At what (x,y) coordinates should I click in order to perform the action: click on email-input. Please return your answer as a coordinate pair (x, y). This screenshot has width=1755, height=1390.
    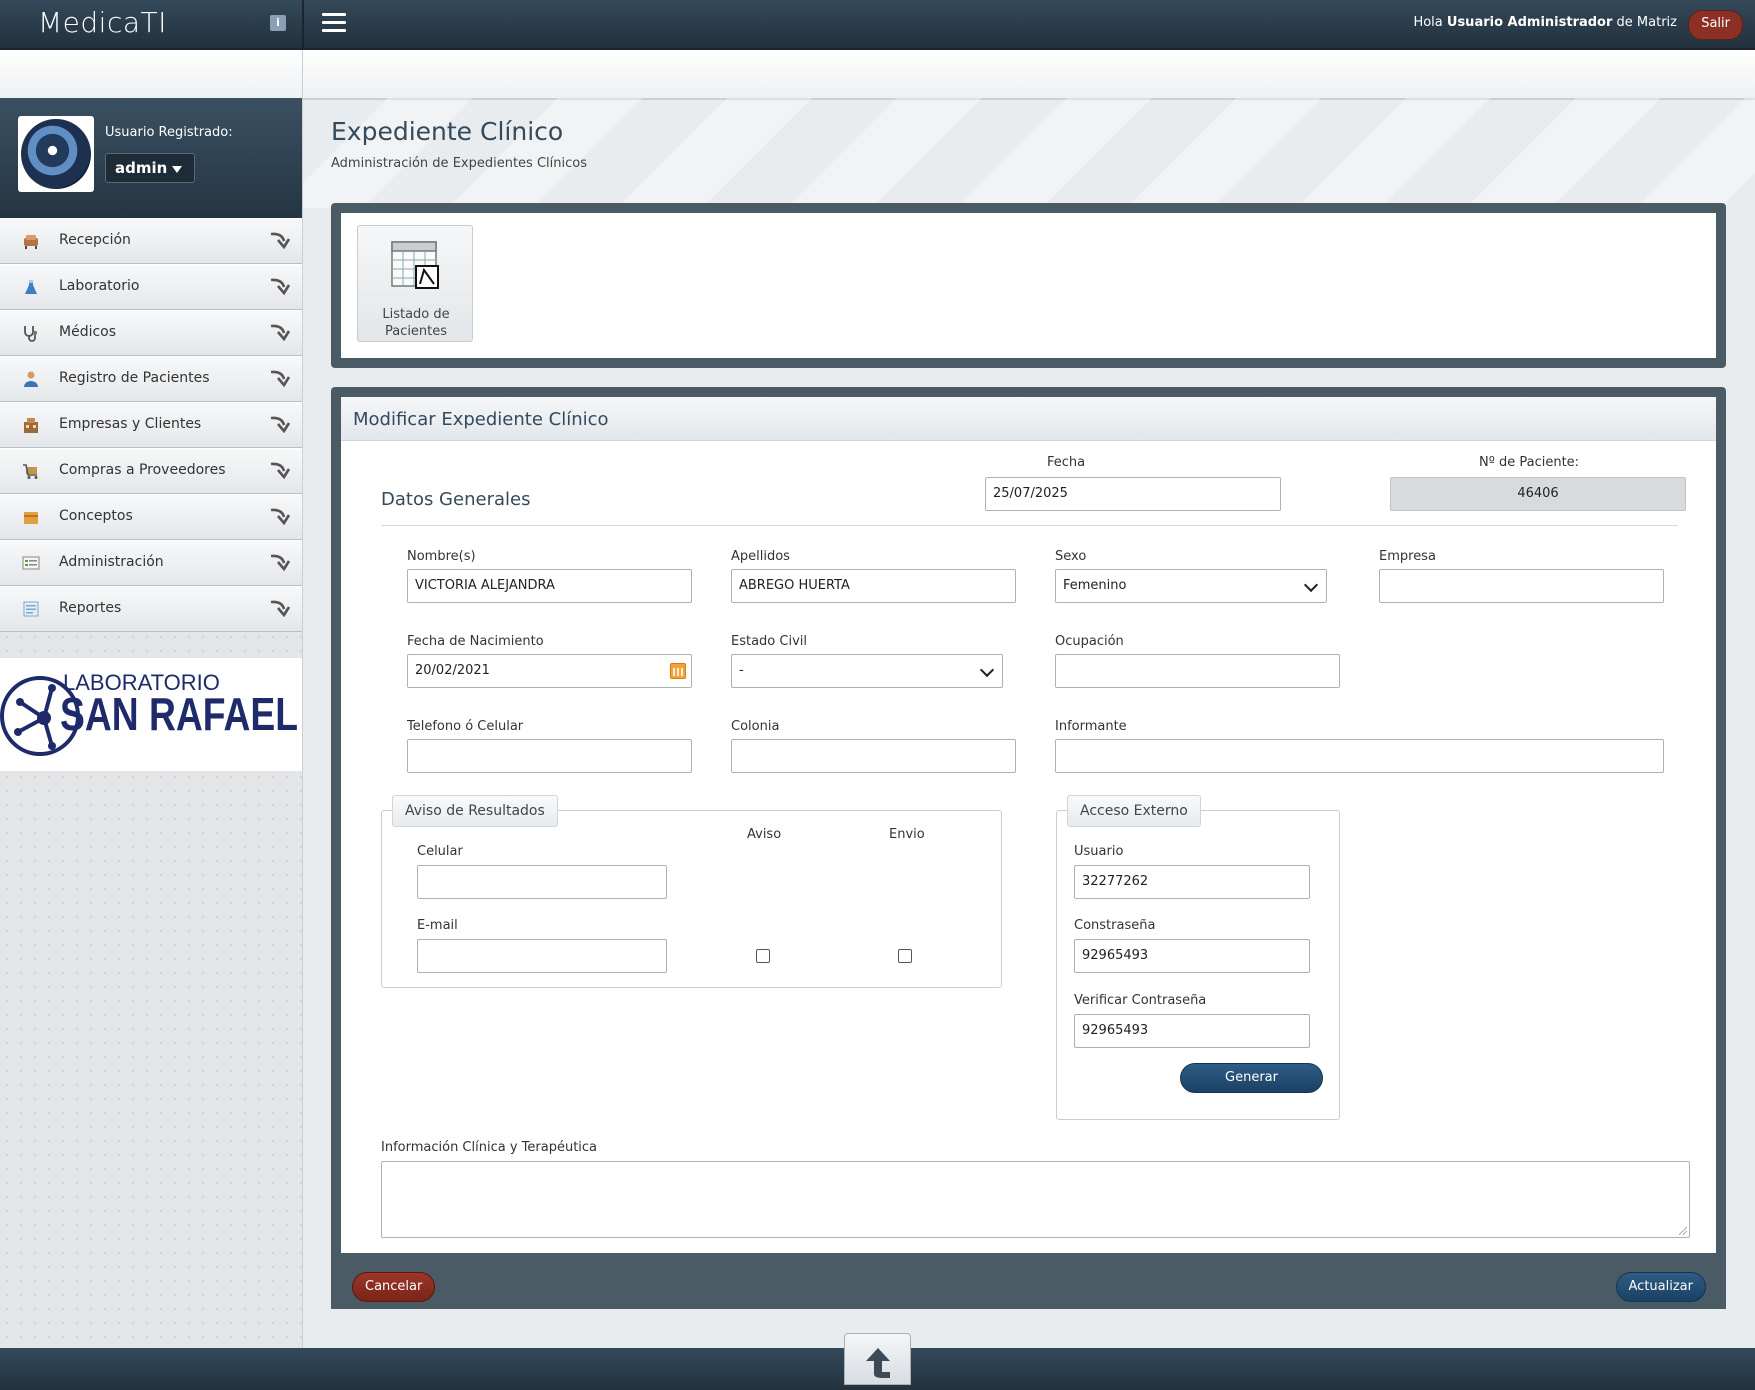
    Looking at the image, I should click on (542, 956).